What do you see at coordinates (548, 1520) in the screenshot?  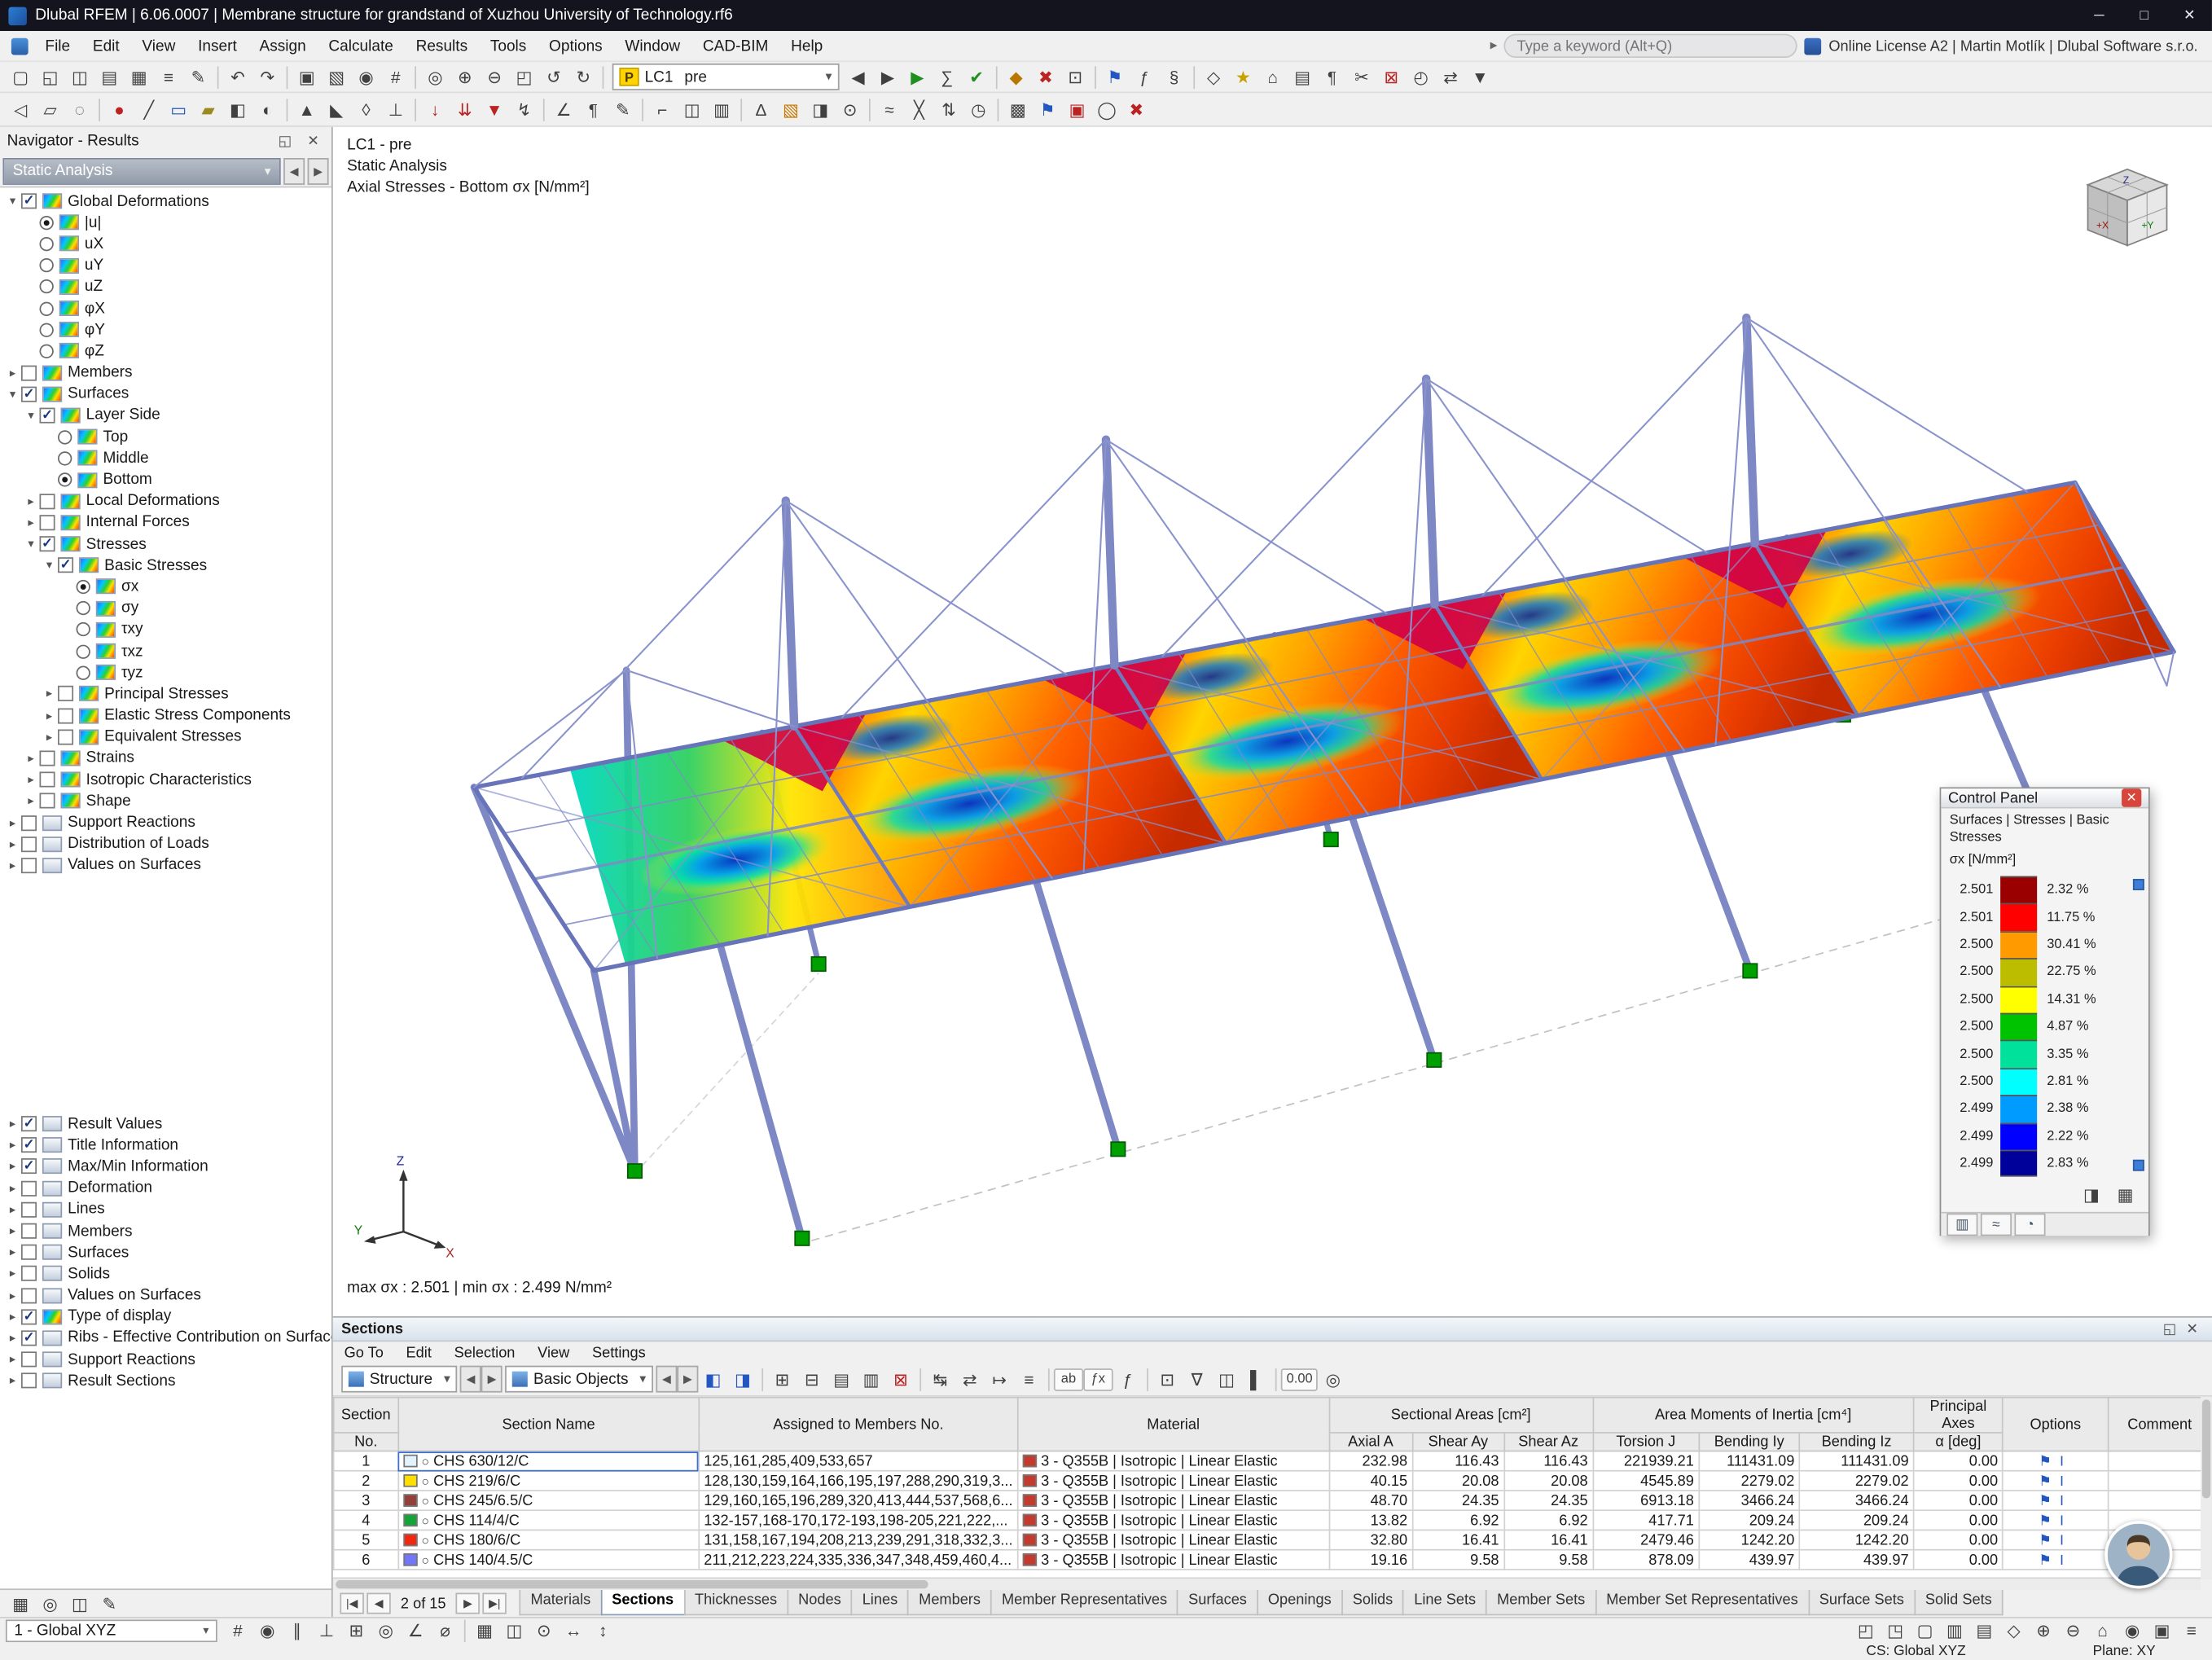 I see `section-name-cell: ○ CHS 114/4/C` at bounding box center [548, 1520].